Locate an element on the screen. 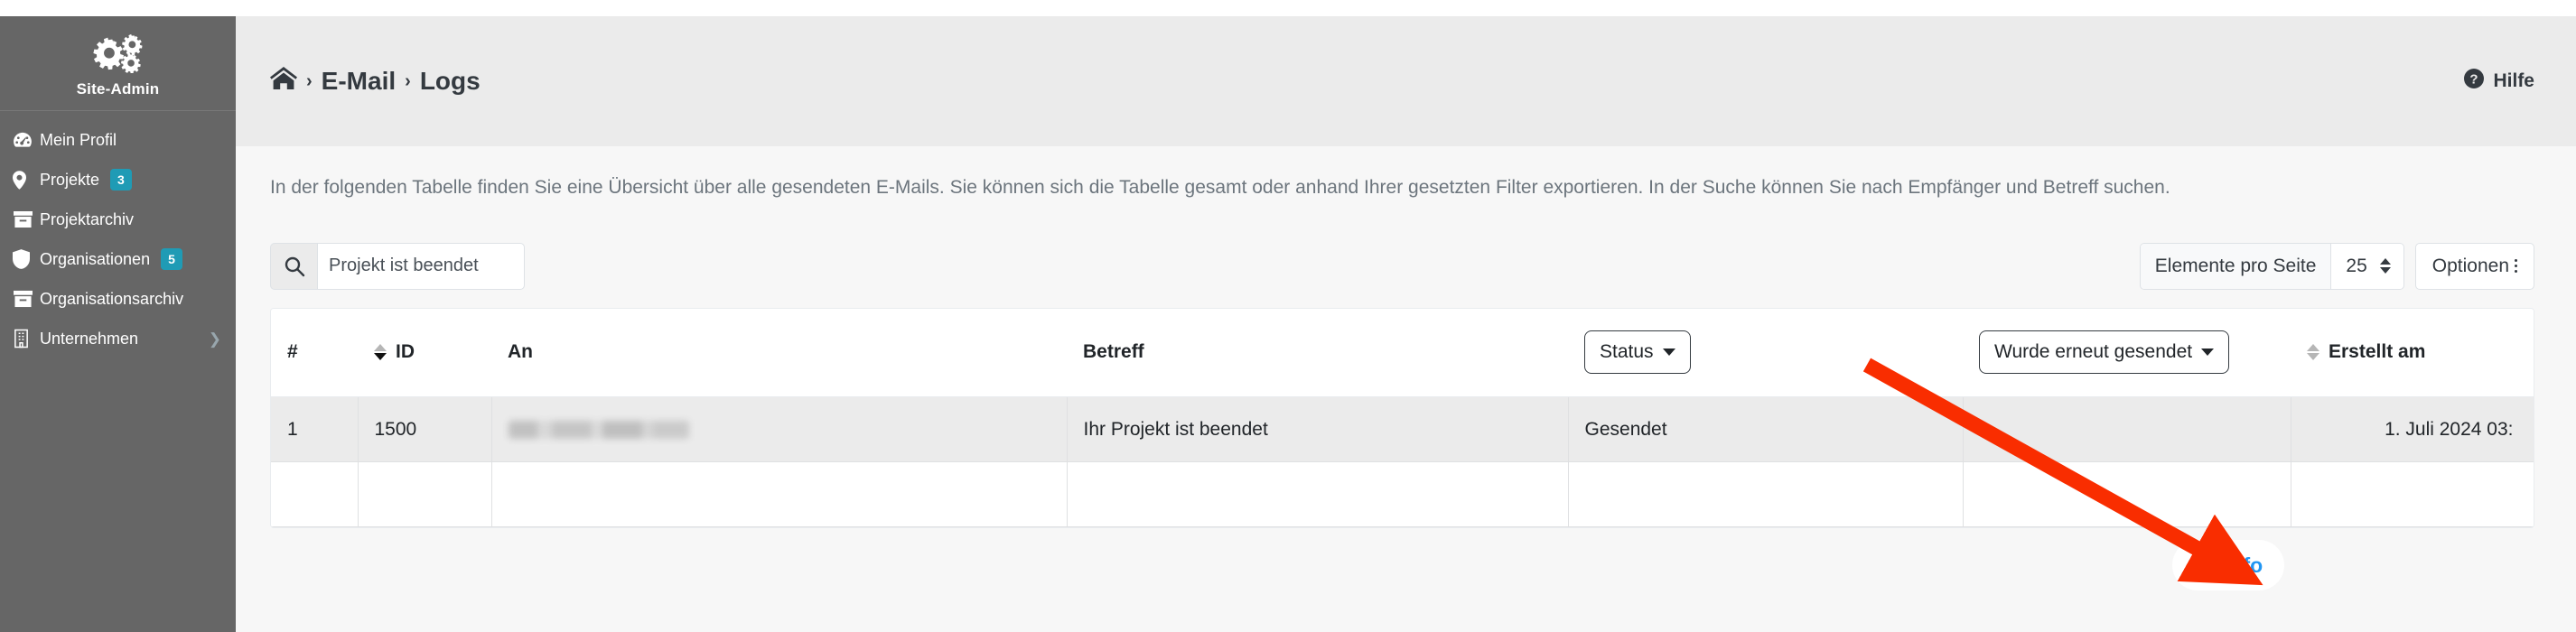  sidebar-badge-organisationen: 5 is located at coordinates (171, 259).